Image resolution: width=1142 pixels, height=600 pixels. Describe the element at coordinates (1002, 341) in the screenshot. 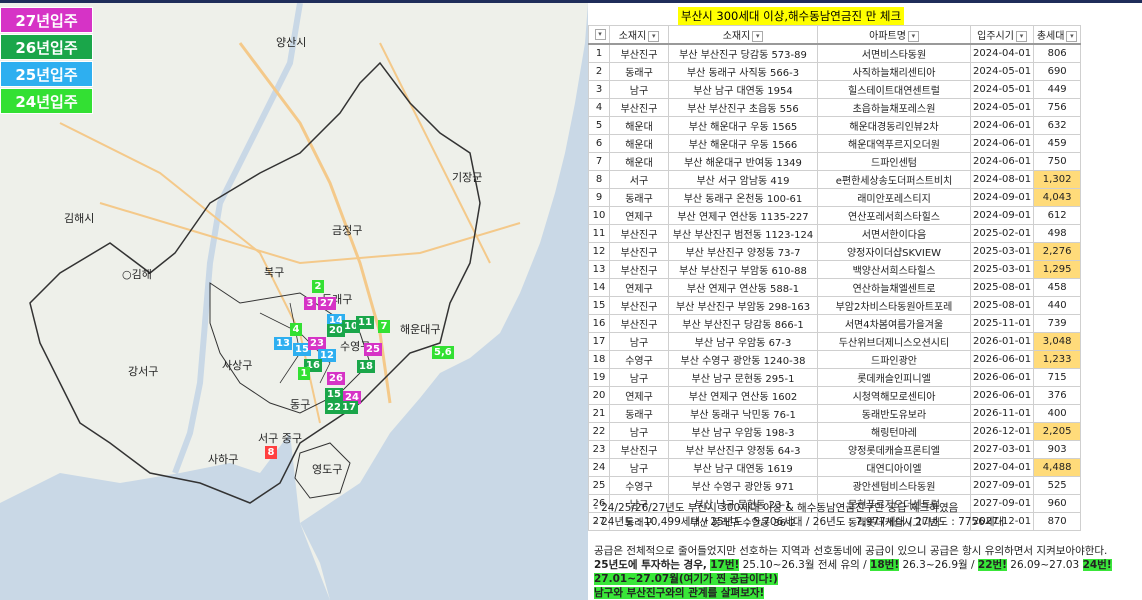

I see `cell-move-in: 2026-01-01` at that location.